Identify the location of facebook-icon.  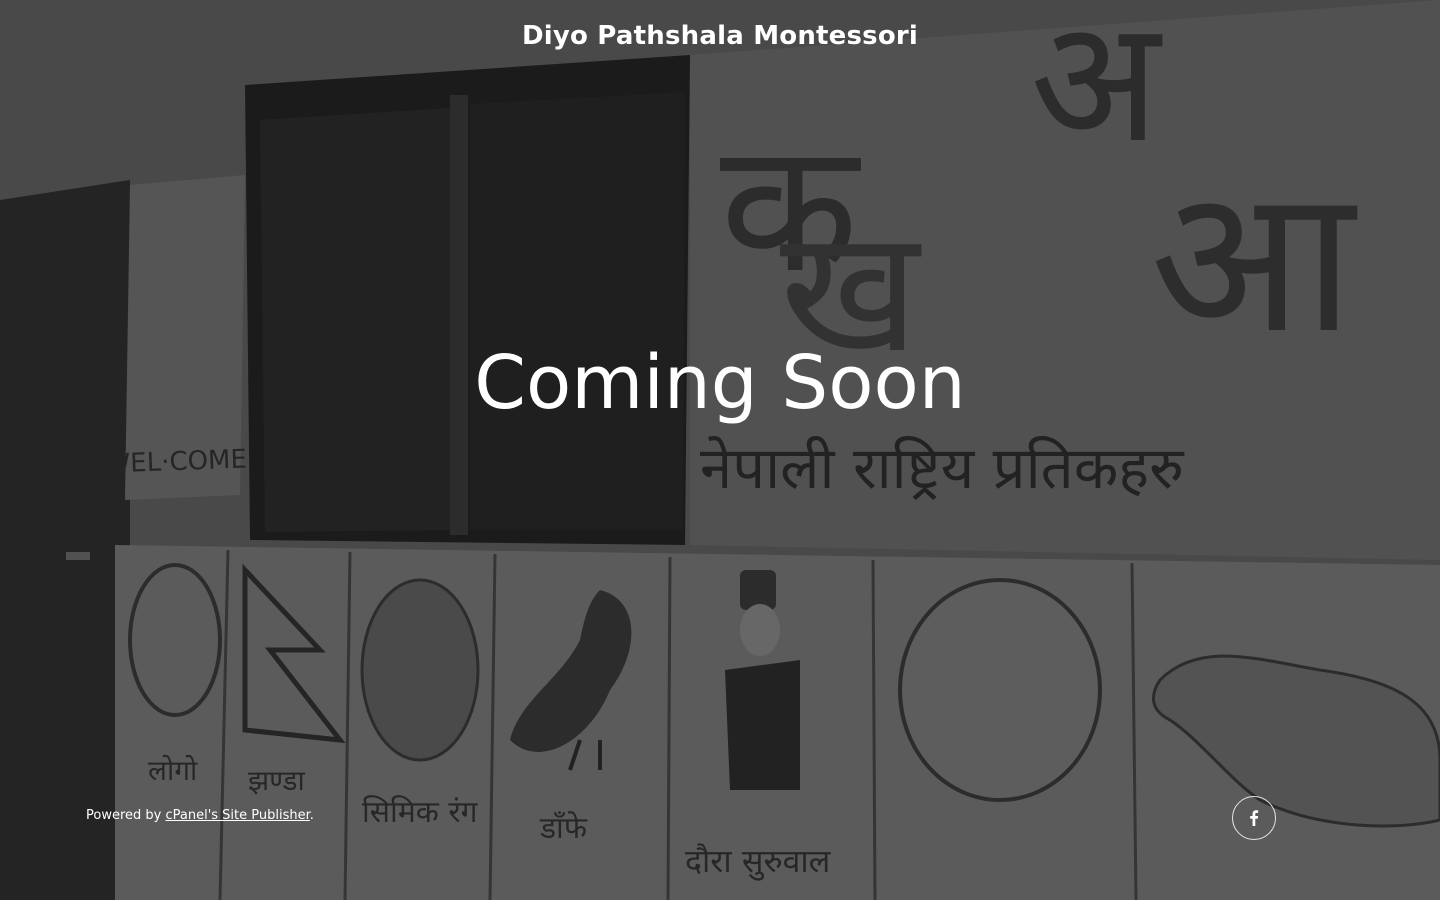
(1254, 818).